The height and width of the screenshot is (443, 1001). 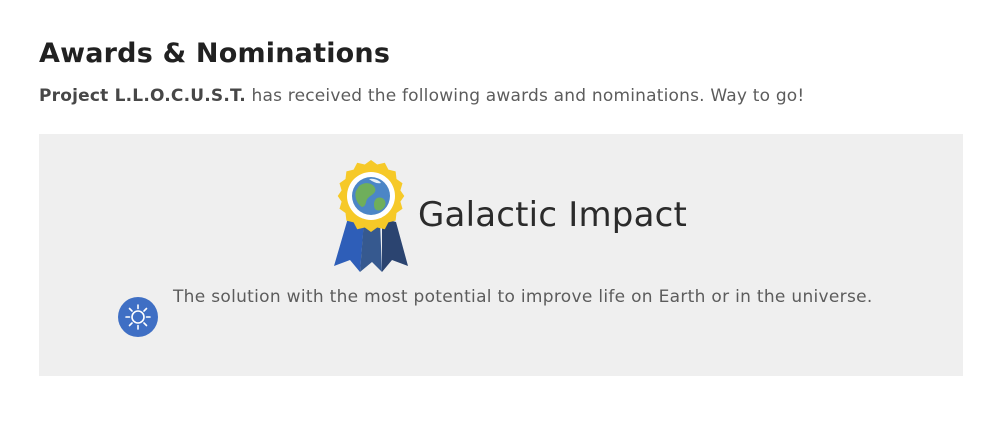 I want to click on award-title: Galactic Impact, so click(x=553, y=215).